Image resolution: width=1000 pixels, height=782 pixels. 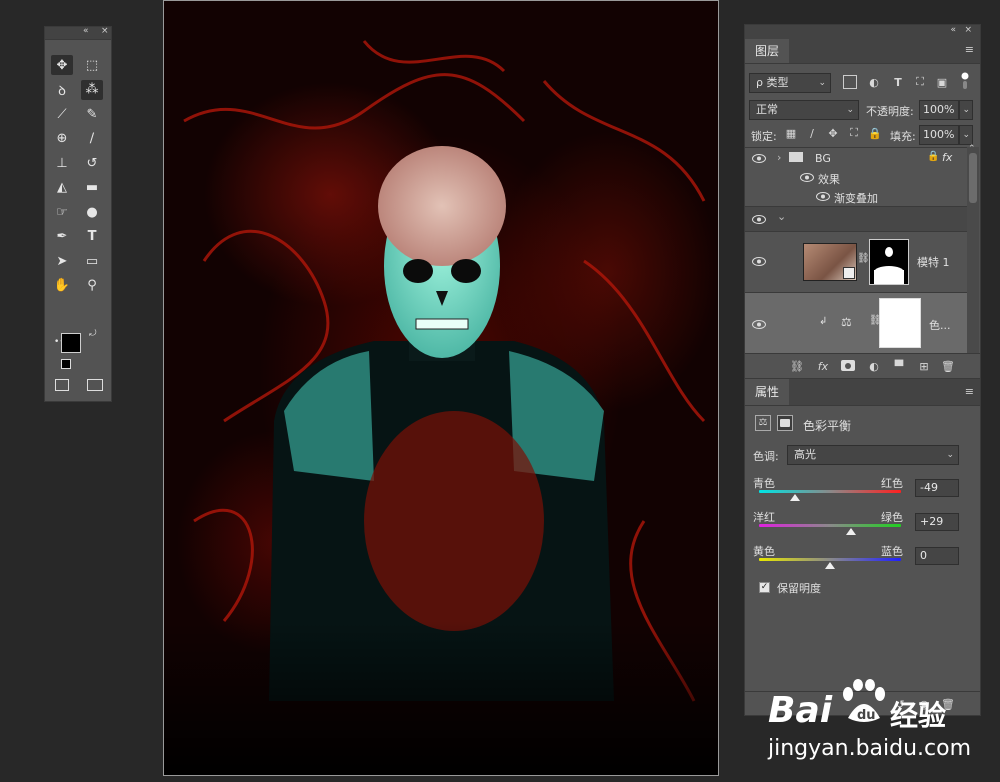 What do you see at coordinates (62, 188) in the screenshot?
I see `eraser-tool-icon: ◭` at bounding box center [62, 188].